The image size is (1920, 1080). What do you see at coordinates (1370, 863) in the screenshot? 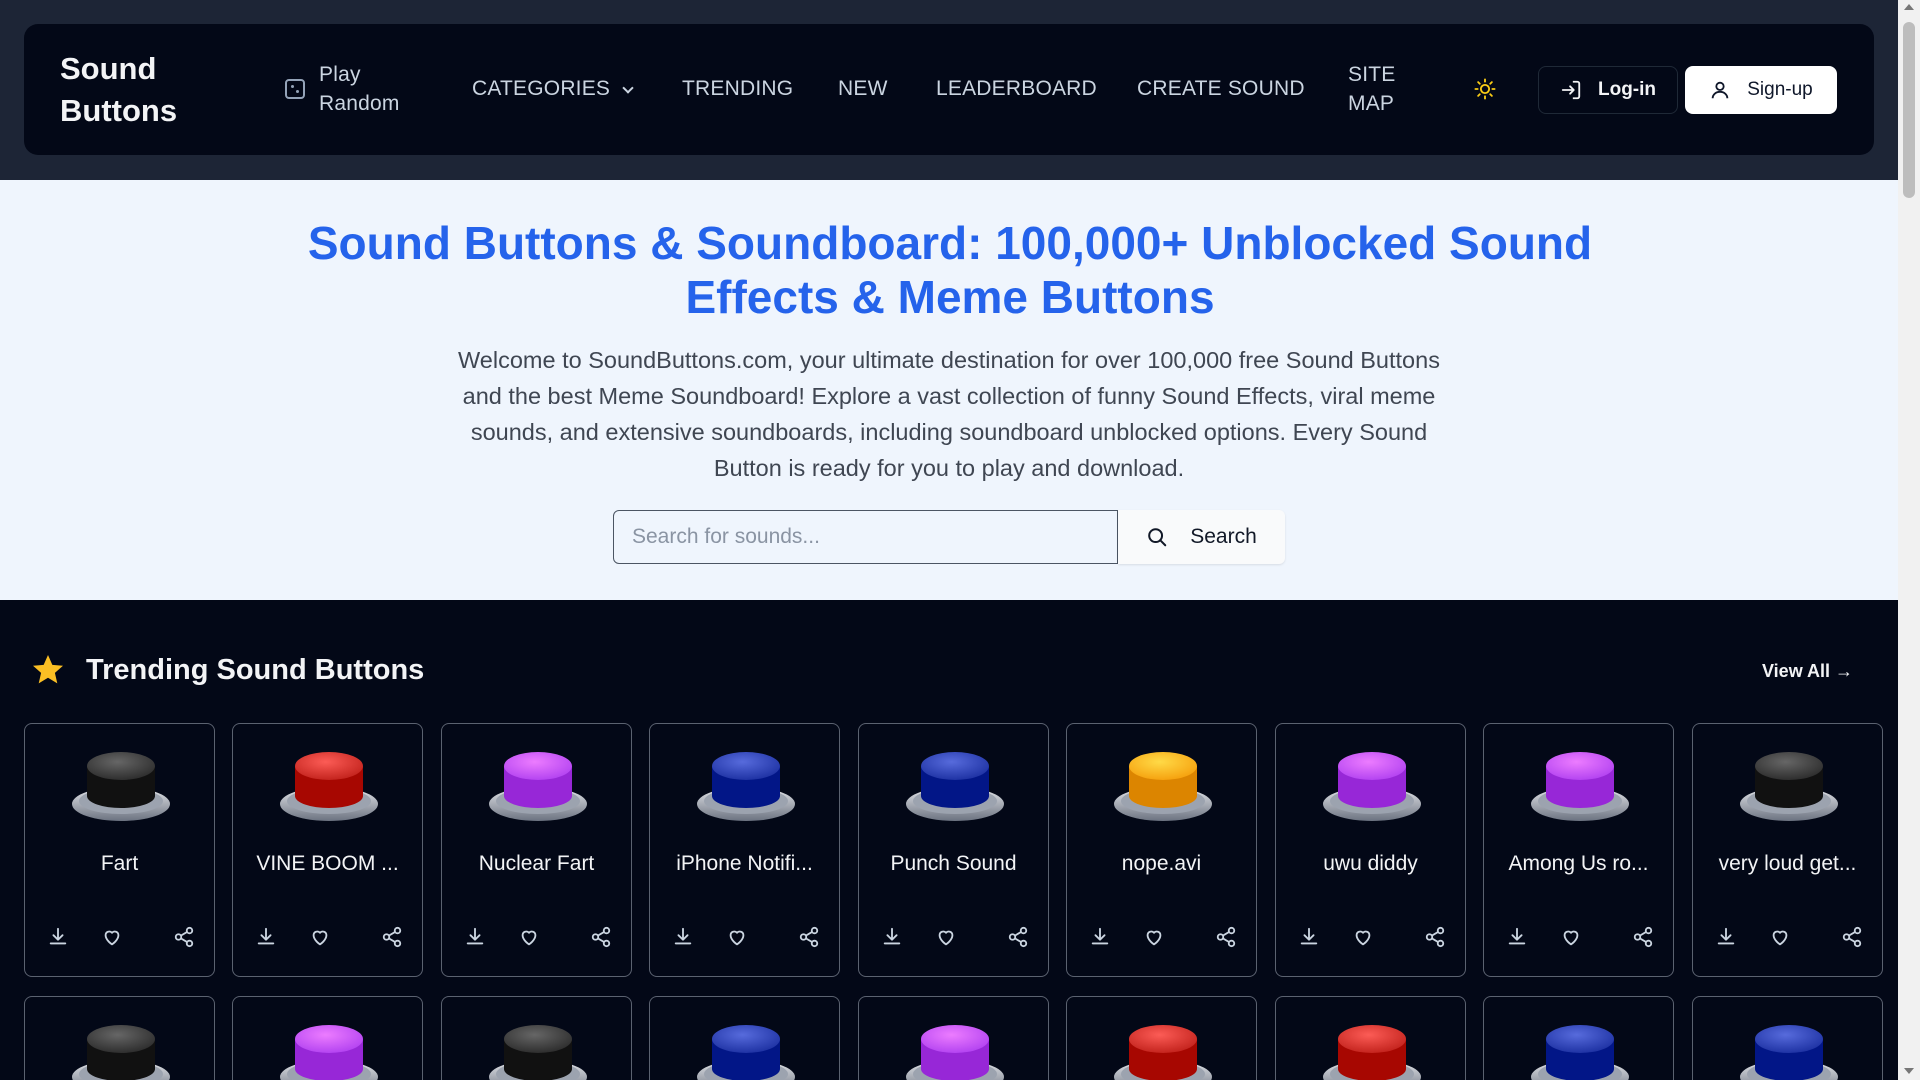
I see `sound-card-label: uwu diddy` at bounding box center [1370, 863].